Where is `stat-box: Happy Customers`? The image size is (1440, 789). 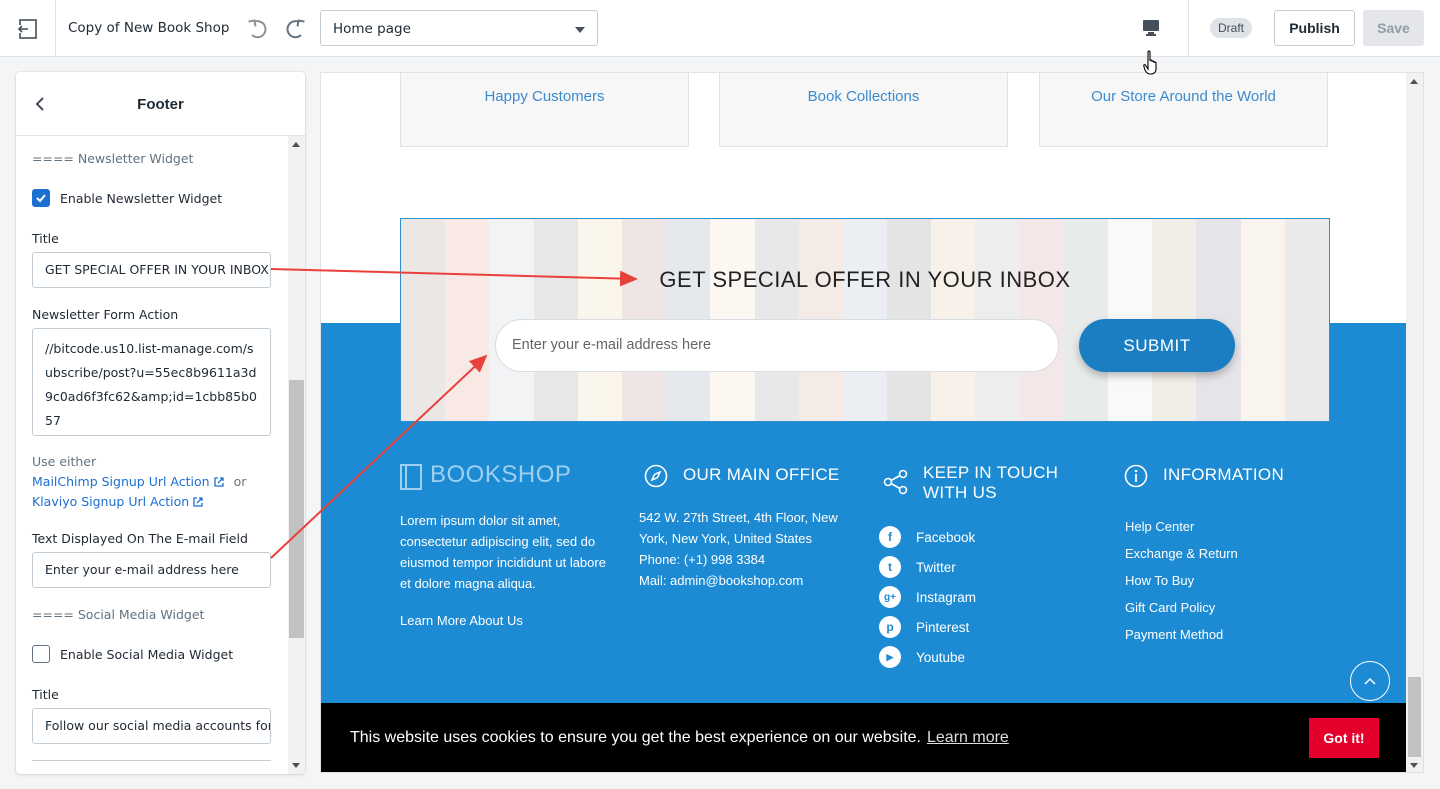
stat-box: Happy Customers is located at coordinates (544, 110).